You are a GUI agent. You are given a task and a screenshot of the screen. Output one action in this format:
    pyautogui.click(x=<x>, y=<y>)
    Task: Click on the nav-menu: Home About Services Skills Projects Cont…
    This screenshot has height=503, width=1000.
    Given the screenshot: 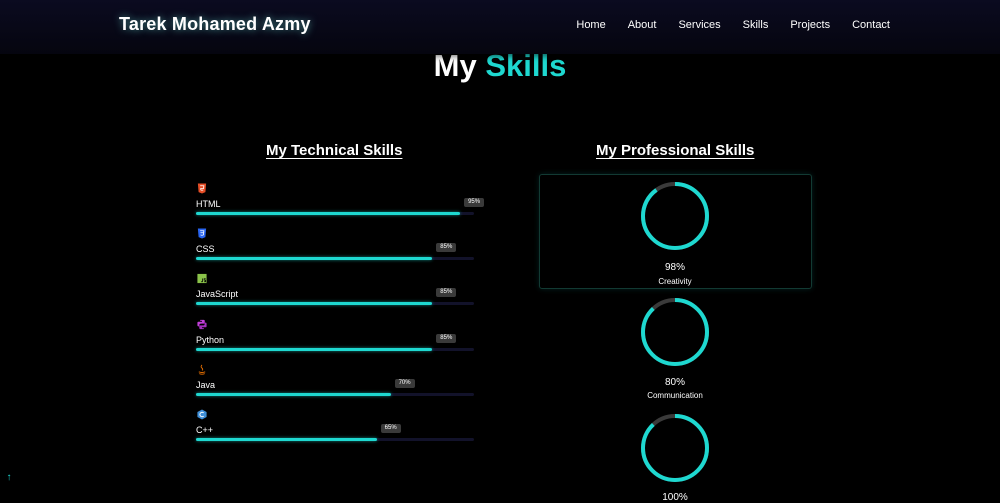 What is the action you would take?
    pyautogui.click(x=733, y=25)
    